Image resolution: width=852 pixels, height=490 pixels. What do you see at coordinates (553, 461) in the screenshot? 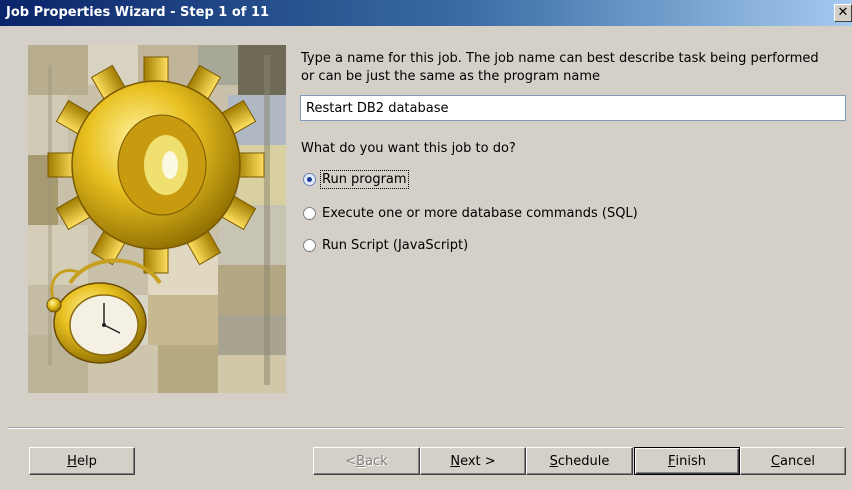
I see `schedule-label-mnemonic: S` at bounding box center [553, 461].